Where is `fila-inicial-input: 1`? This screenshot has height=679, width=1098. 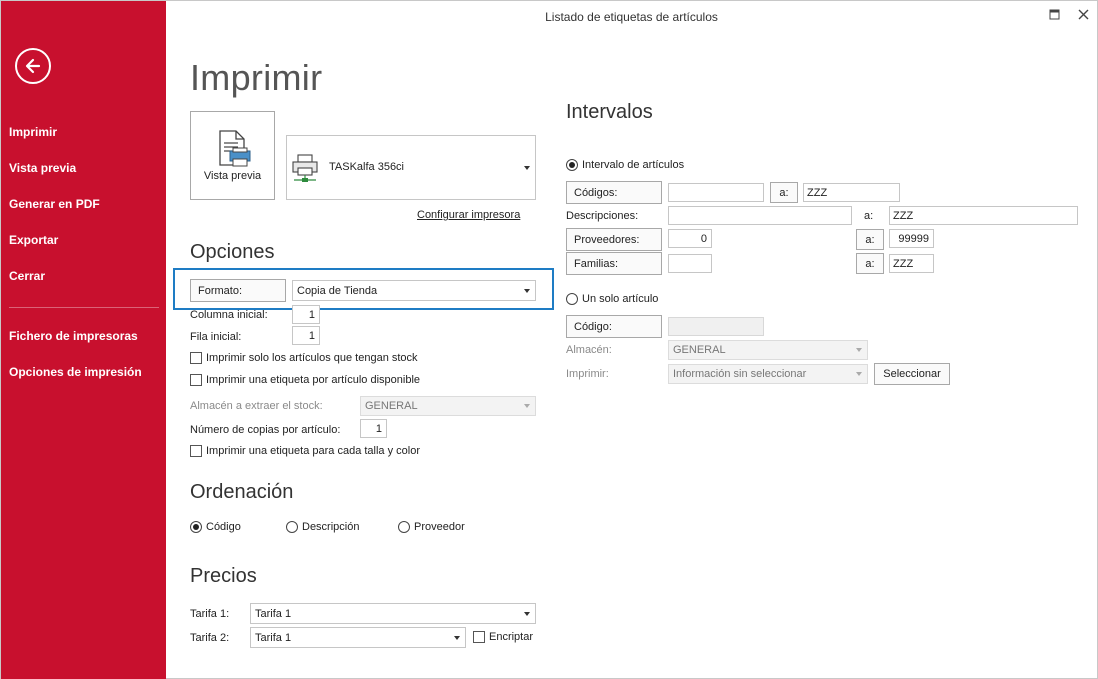 fila-inicial-input: 1 is located at coordinates (306, 335).